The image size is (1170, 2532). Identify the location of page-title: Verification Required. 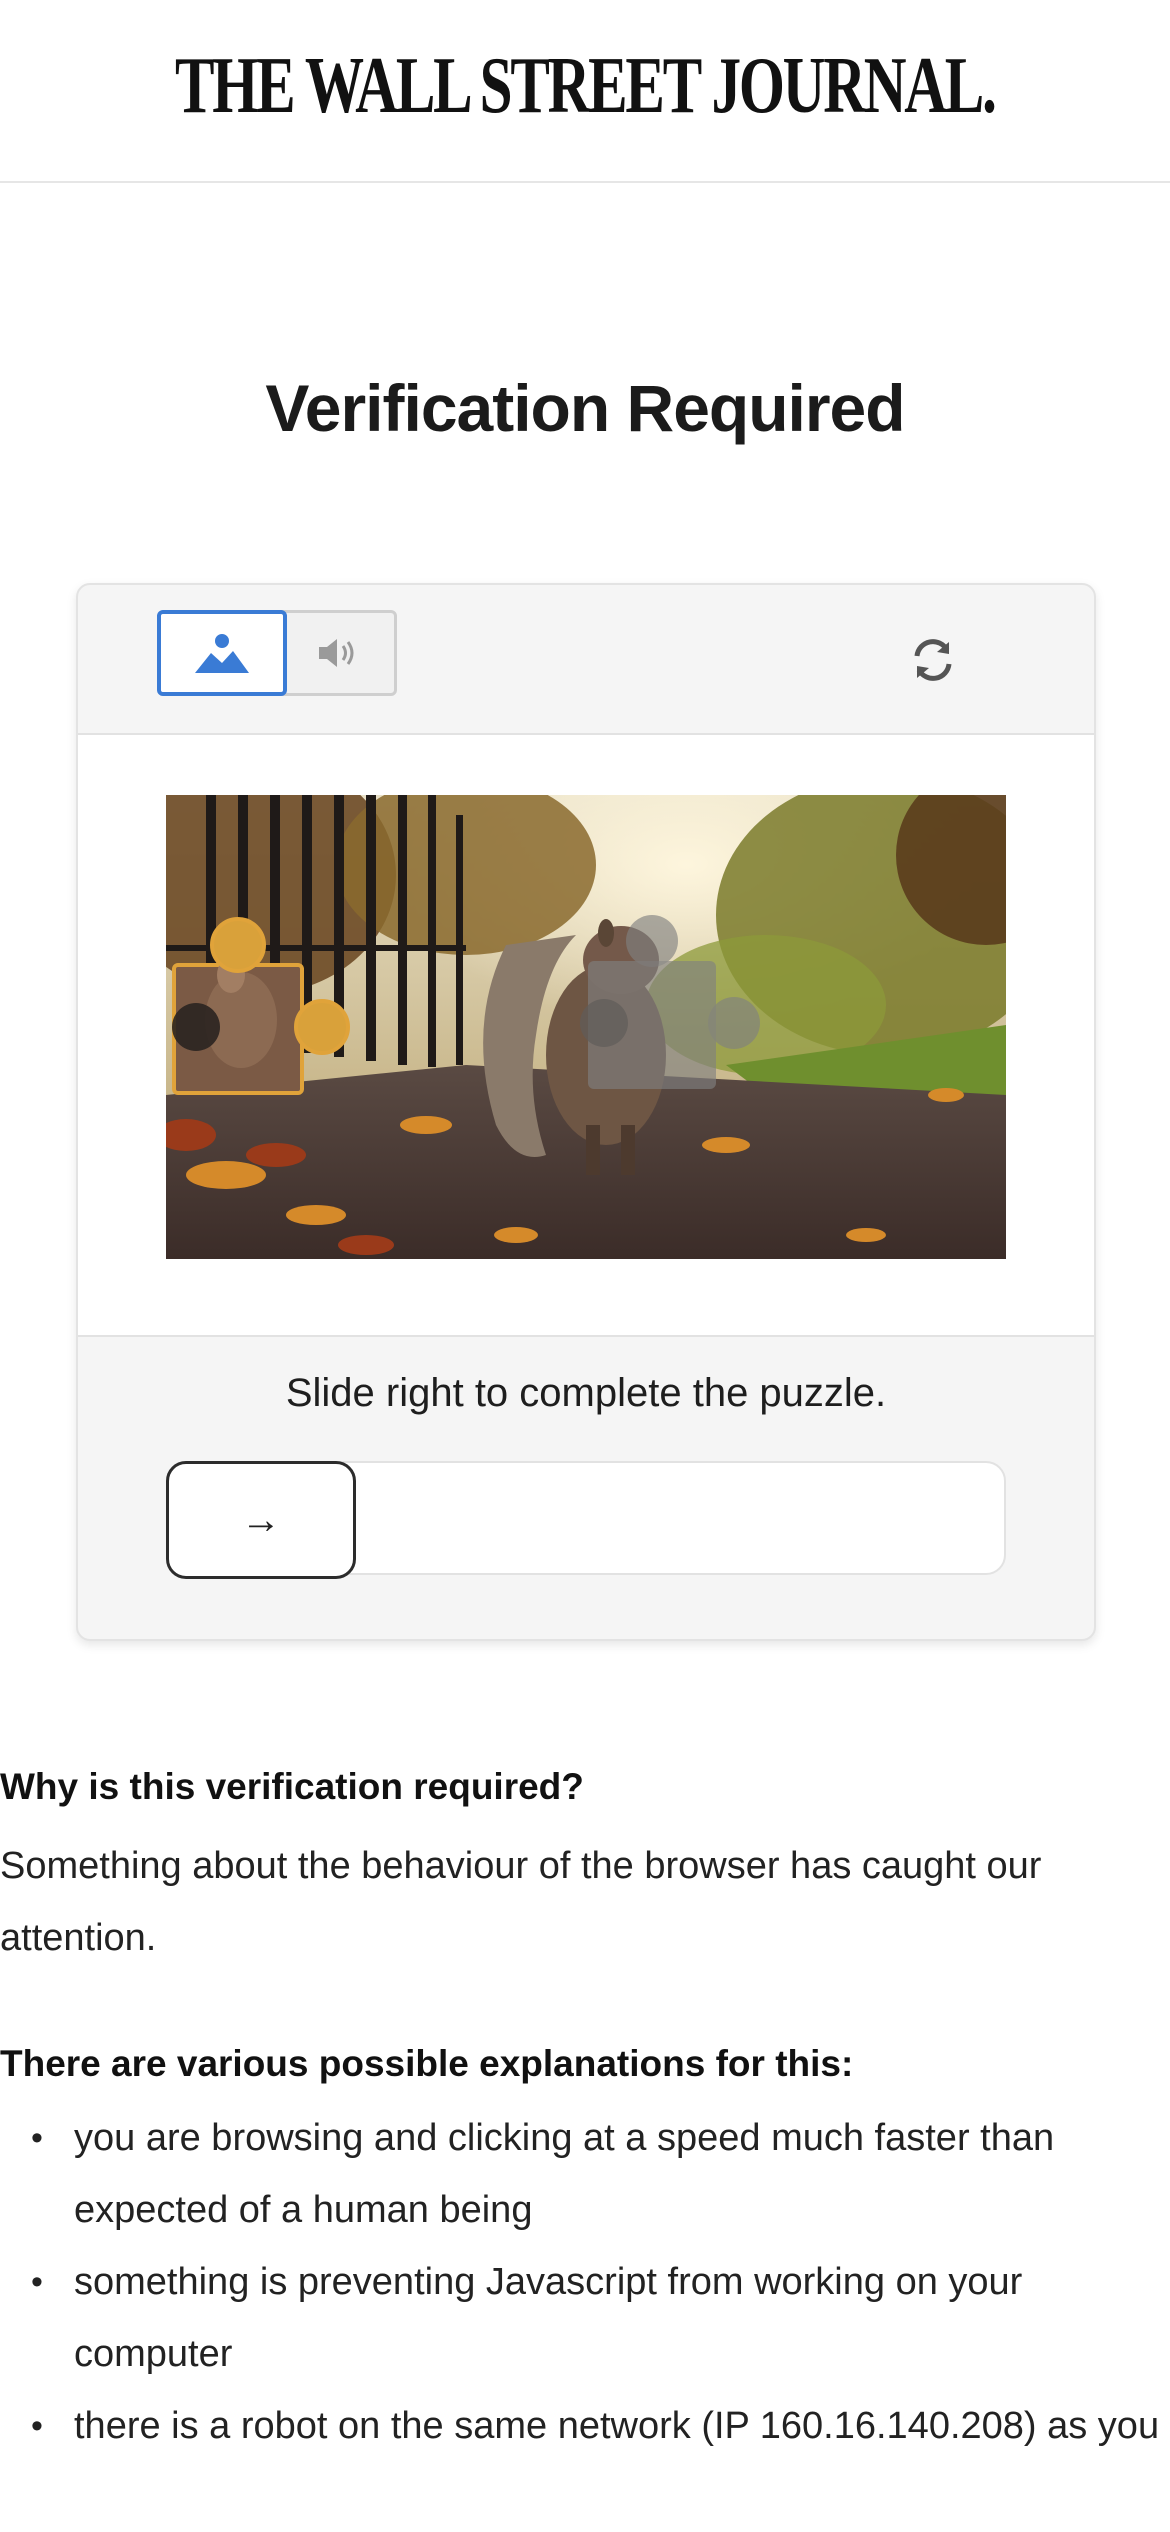
(585, 408).